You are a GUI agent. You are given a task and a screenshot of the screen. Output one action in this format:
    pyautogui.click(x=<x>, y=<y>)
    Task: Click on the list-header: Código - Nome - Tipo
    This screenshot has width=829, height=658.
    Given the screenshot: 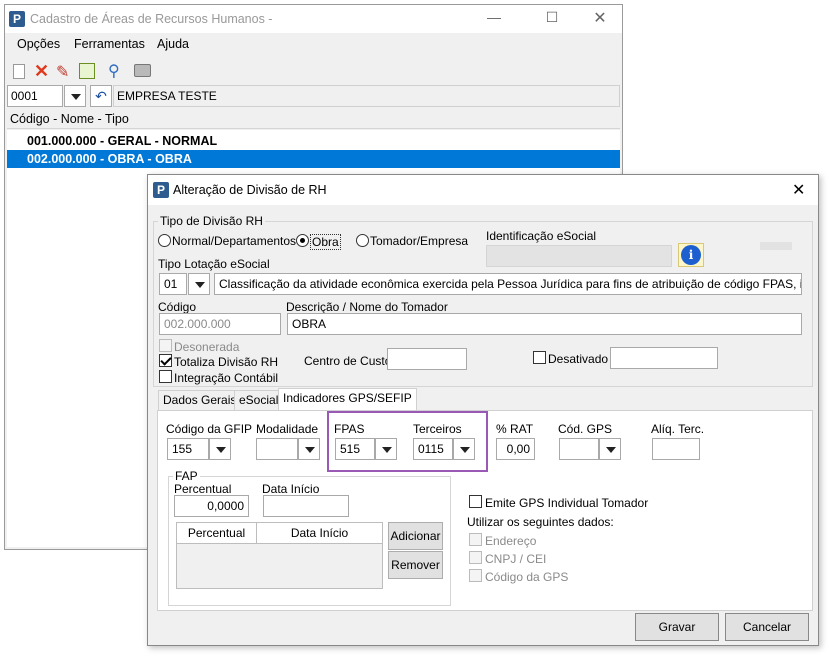 What is the action you would take?
    pyautogui.click(x=313, y=119)
    